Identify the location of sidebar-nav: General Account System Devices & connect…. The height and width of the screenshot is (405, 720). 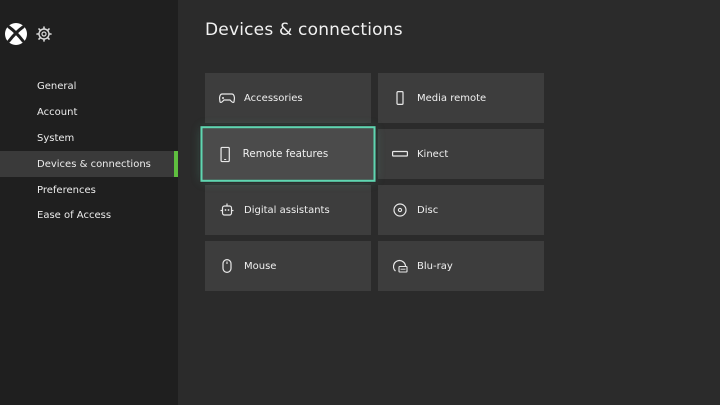
(89, 151).